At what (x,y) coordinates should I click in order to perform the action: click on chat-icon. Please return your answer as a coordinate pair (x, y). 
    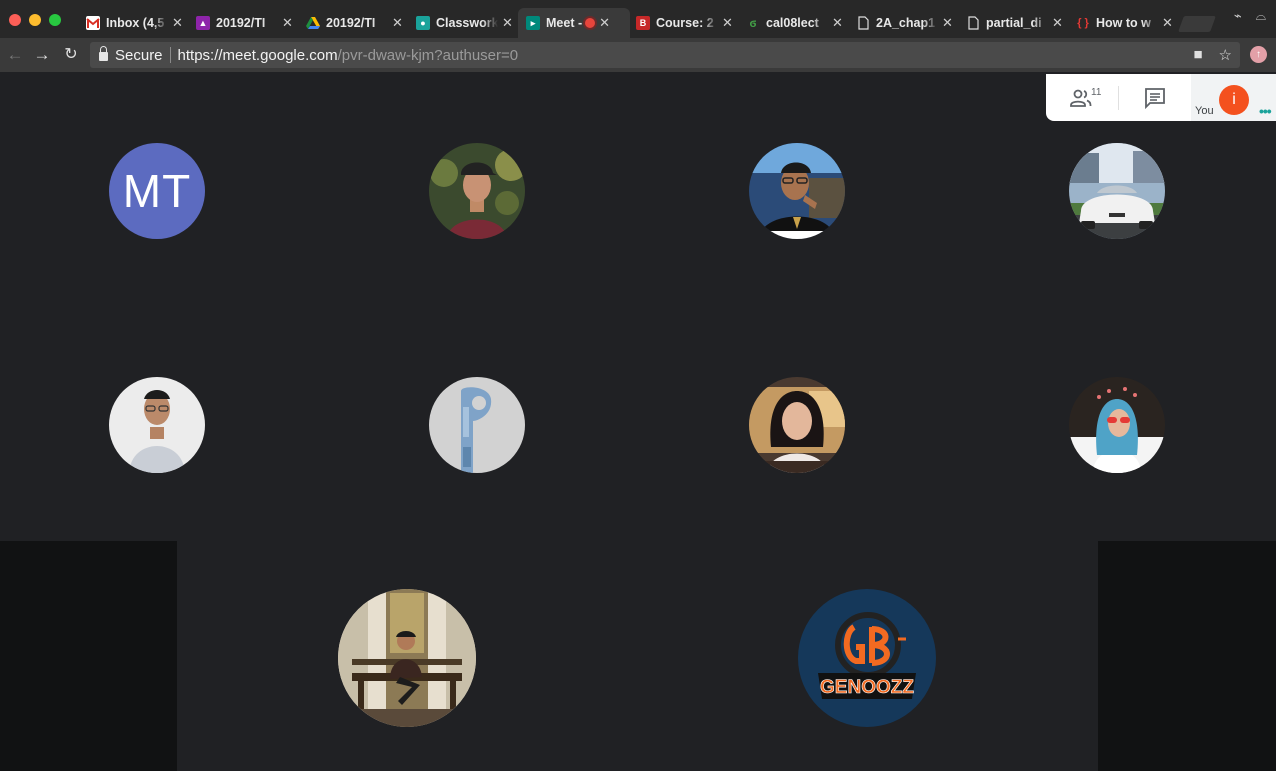
    Looking at the image, I should click on (1155, 99).